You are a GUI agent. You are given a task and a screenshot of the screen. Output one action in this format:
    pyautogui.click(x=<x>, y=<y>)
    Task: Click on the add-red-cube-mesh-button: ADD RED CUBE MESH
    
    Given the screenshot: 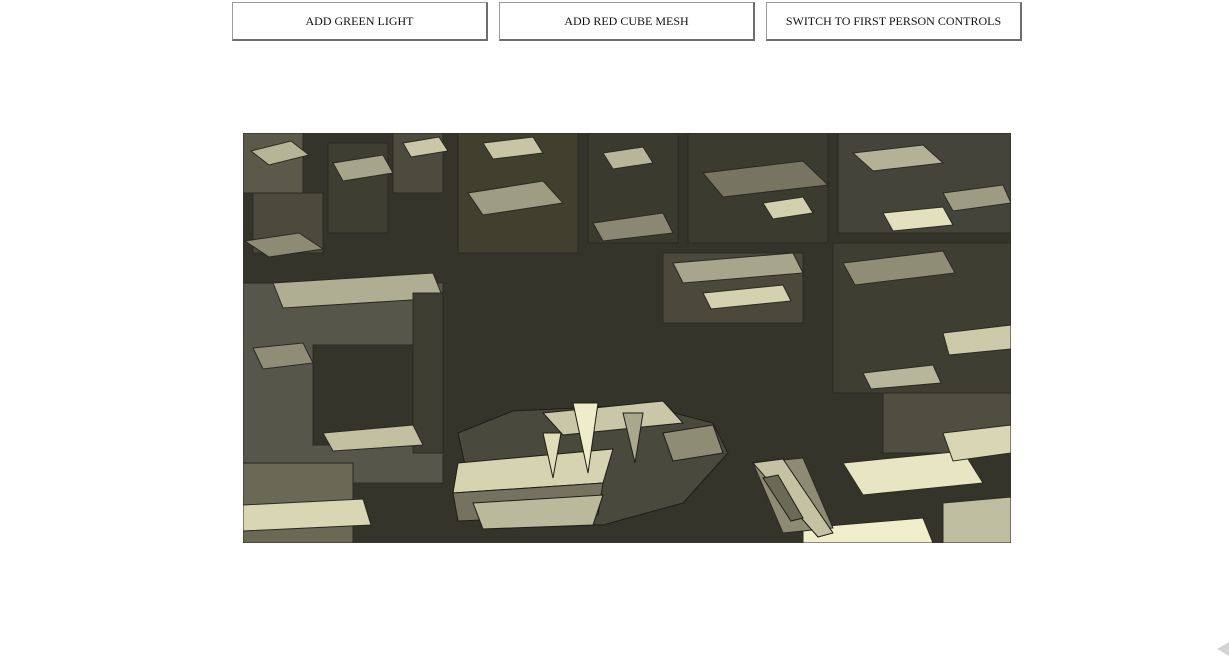 What is the action you would take?
    pyautogui.click(x=627, y=21)
    